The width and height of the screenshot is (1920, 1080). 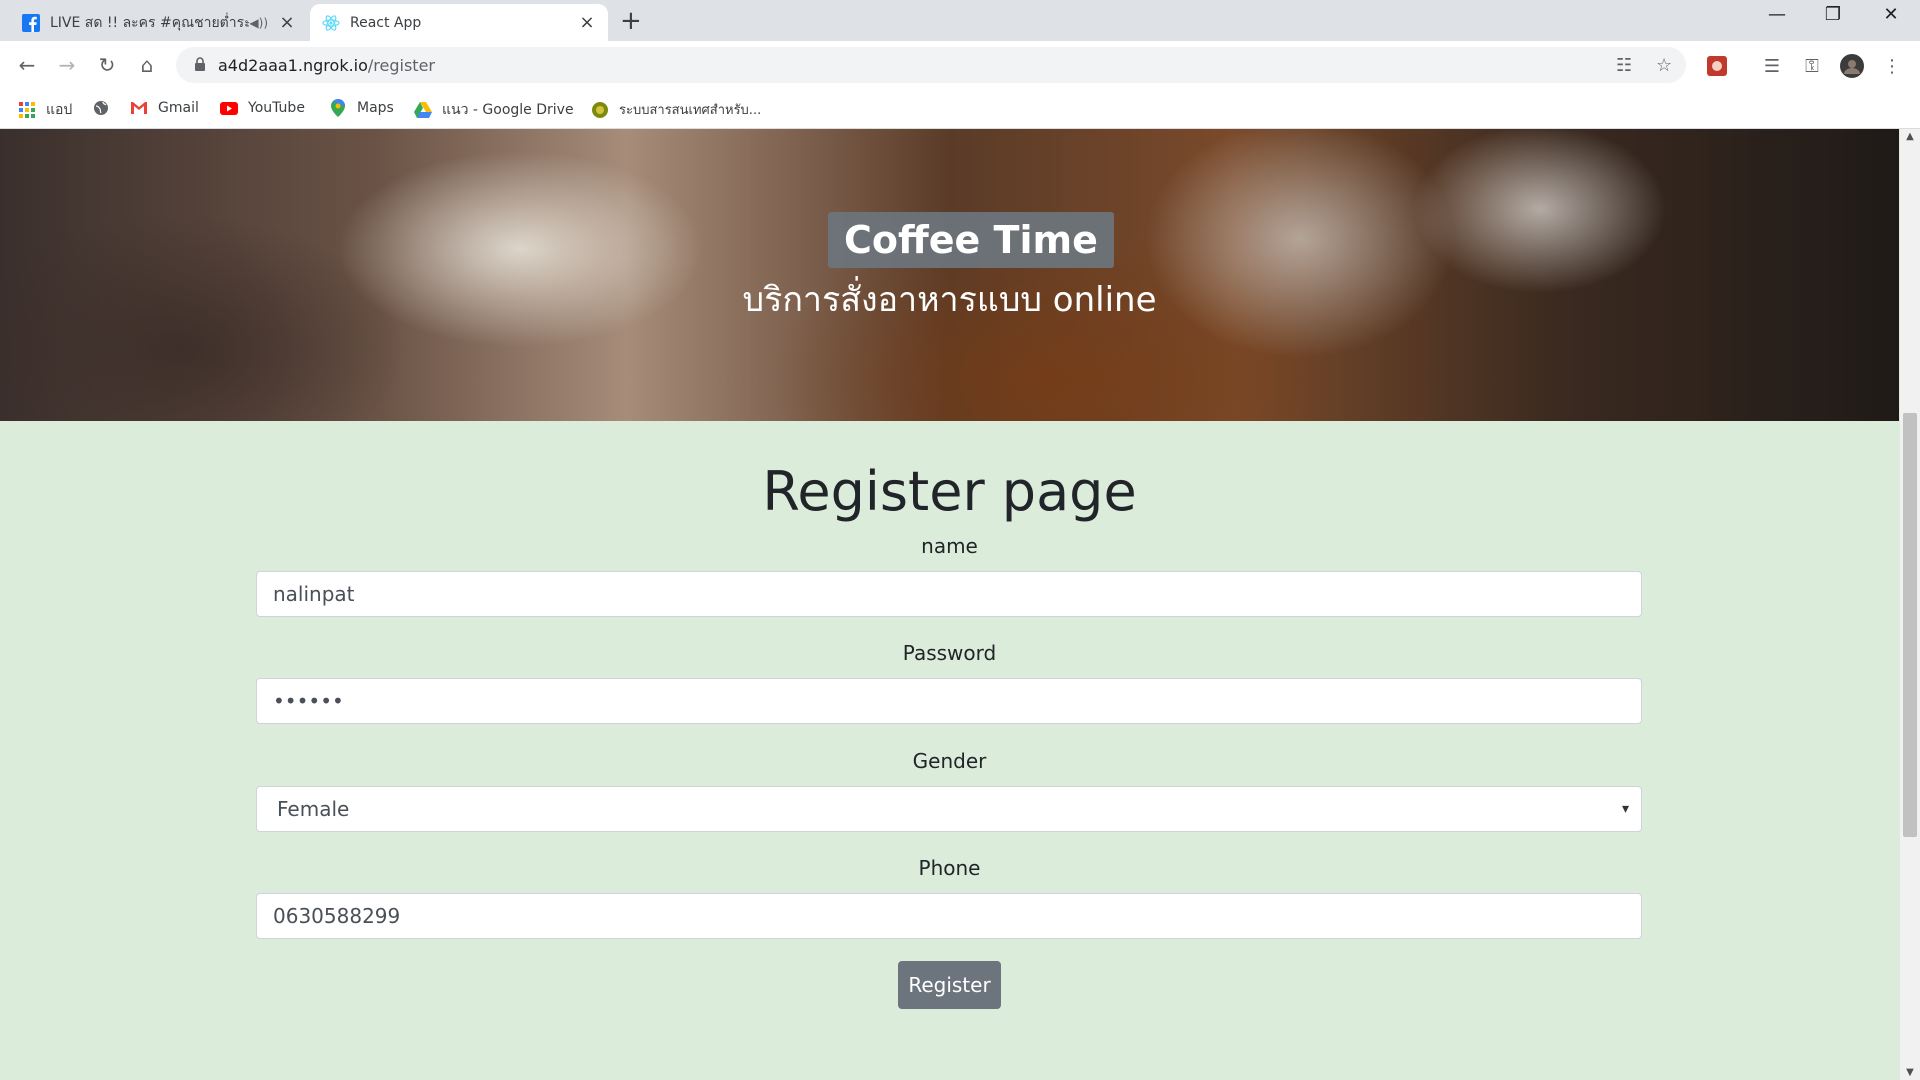 What do you see at coordinates (631, 21) in the screenshot?
I see `new-tab-button: +` at bounding box center [631, 21].